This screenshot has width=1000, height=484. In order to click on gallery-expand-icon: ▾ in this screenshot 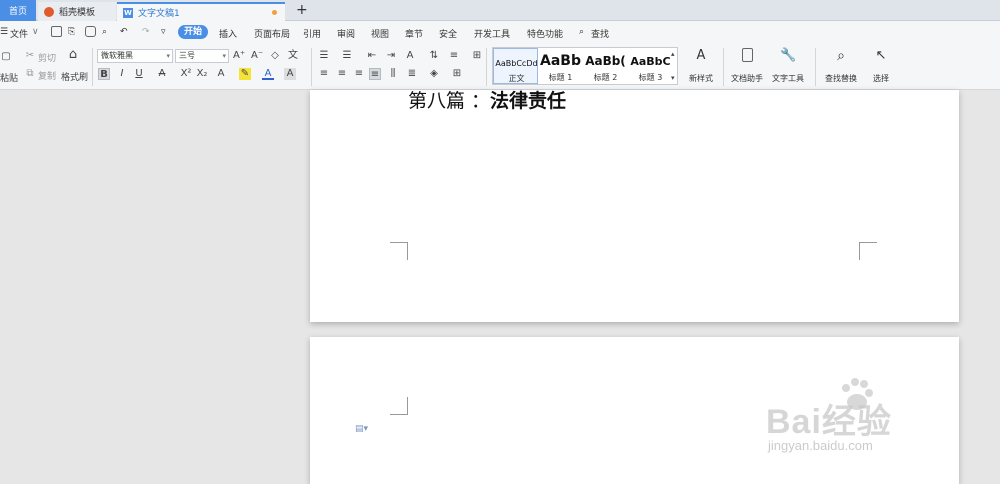, I will do `click(673, 78)`.